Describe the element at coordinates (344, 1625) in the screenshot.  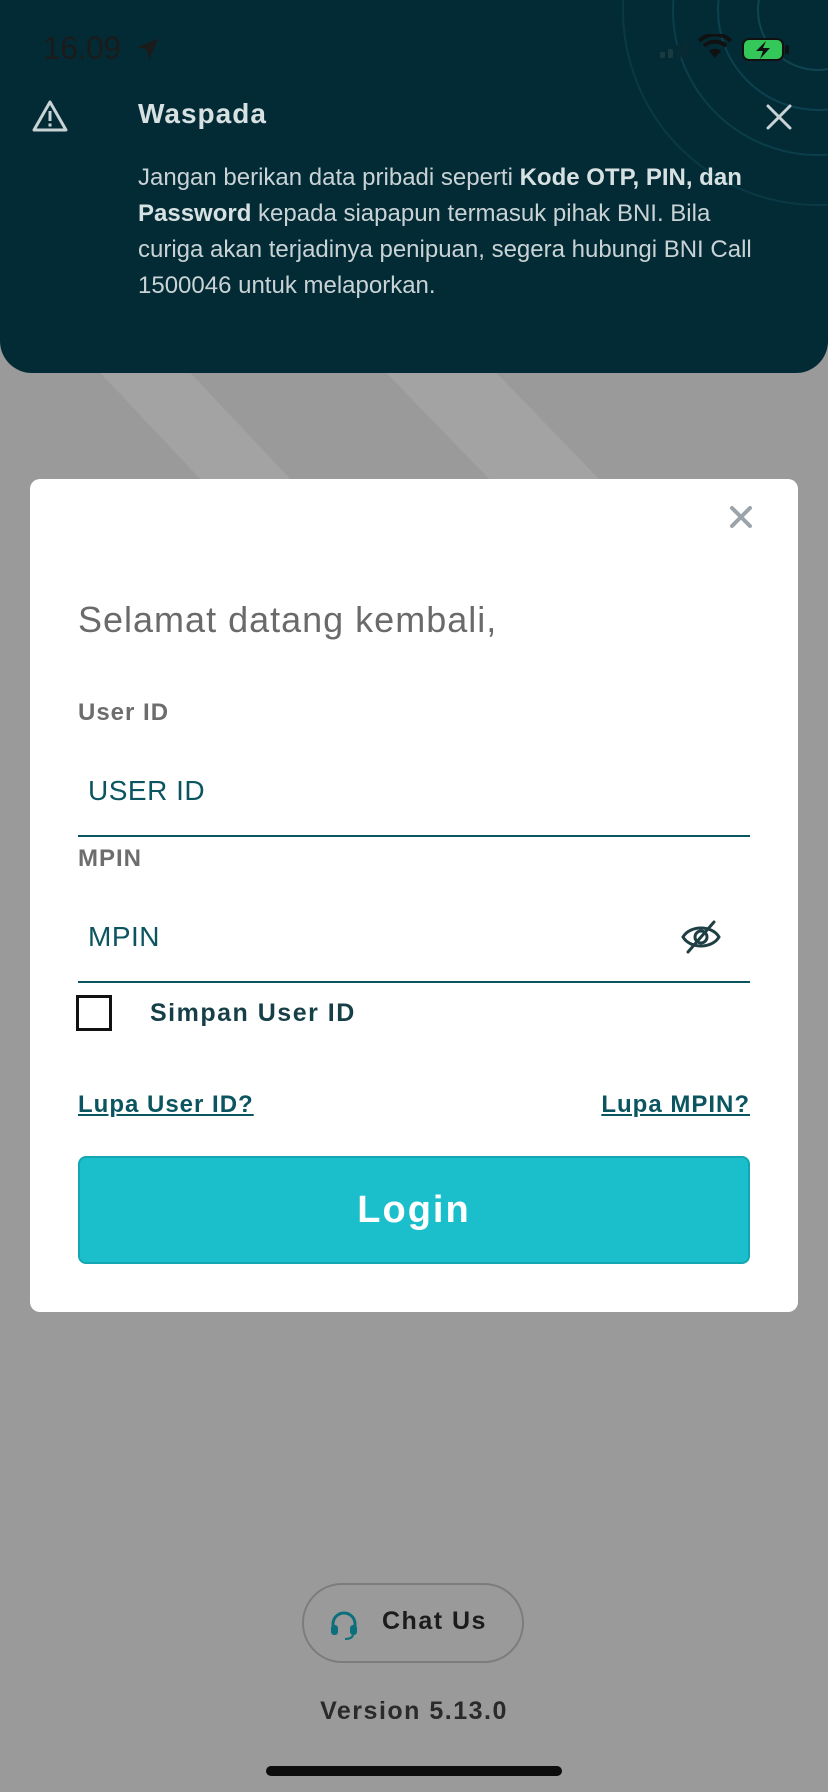
I see `headset-icon` at that location.